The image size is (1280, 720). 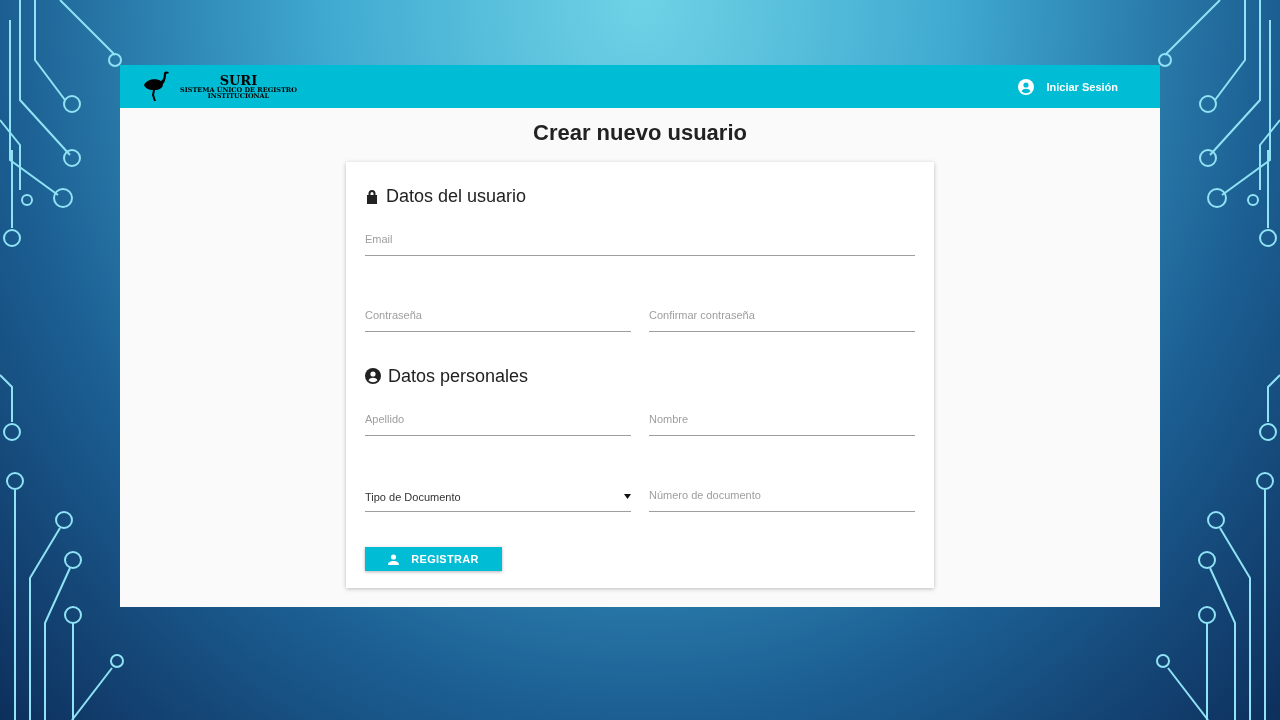 I want to click on logo-title: SURI, so click(x=238, y=80).